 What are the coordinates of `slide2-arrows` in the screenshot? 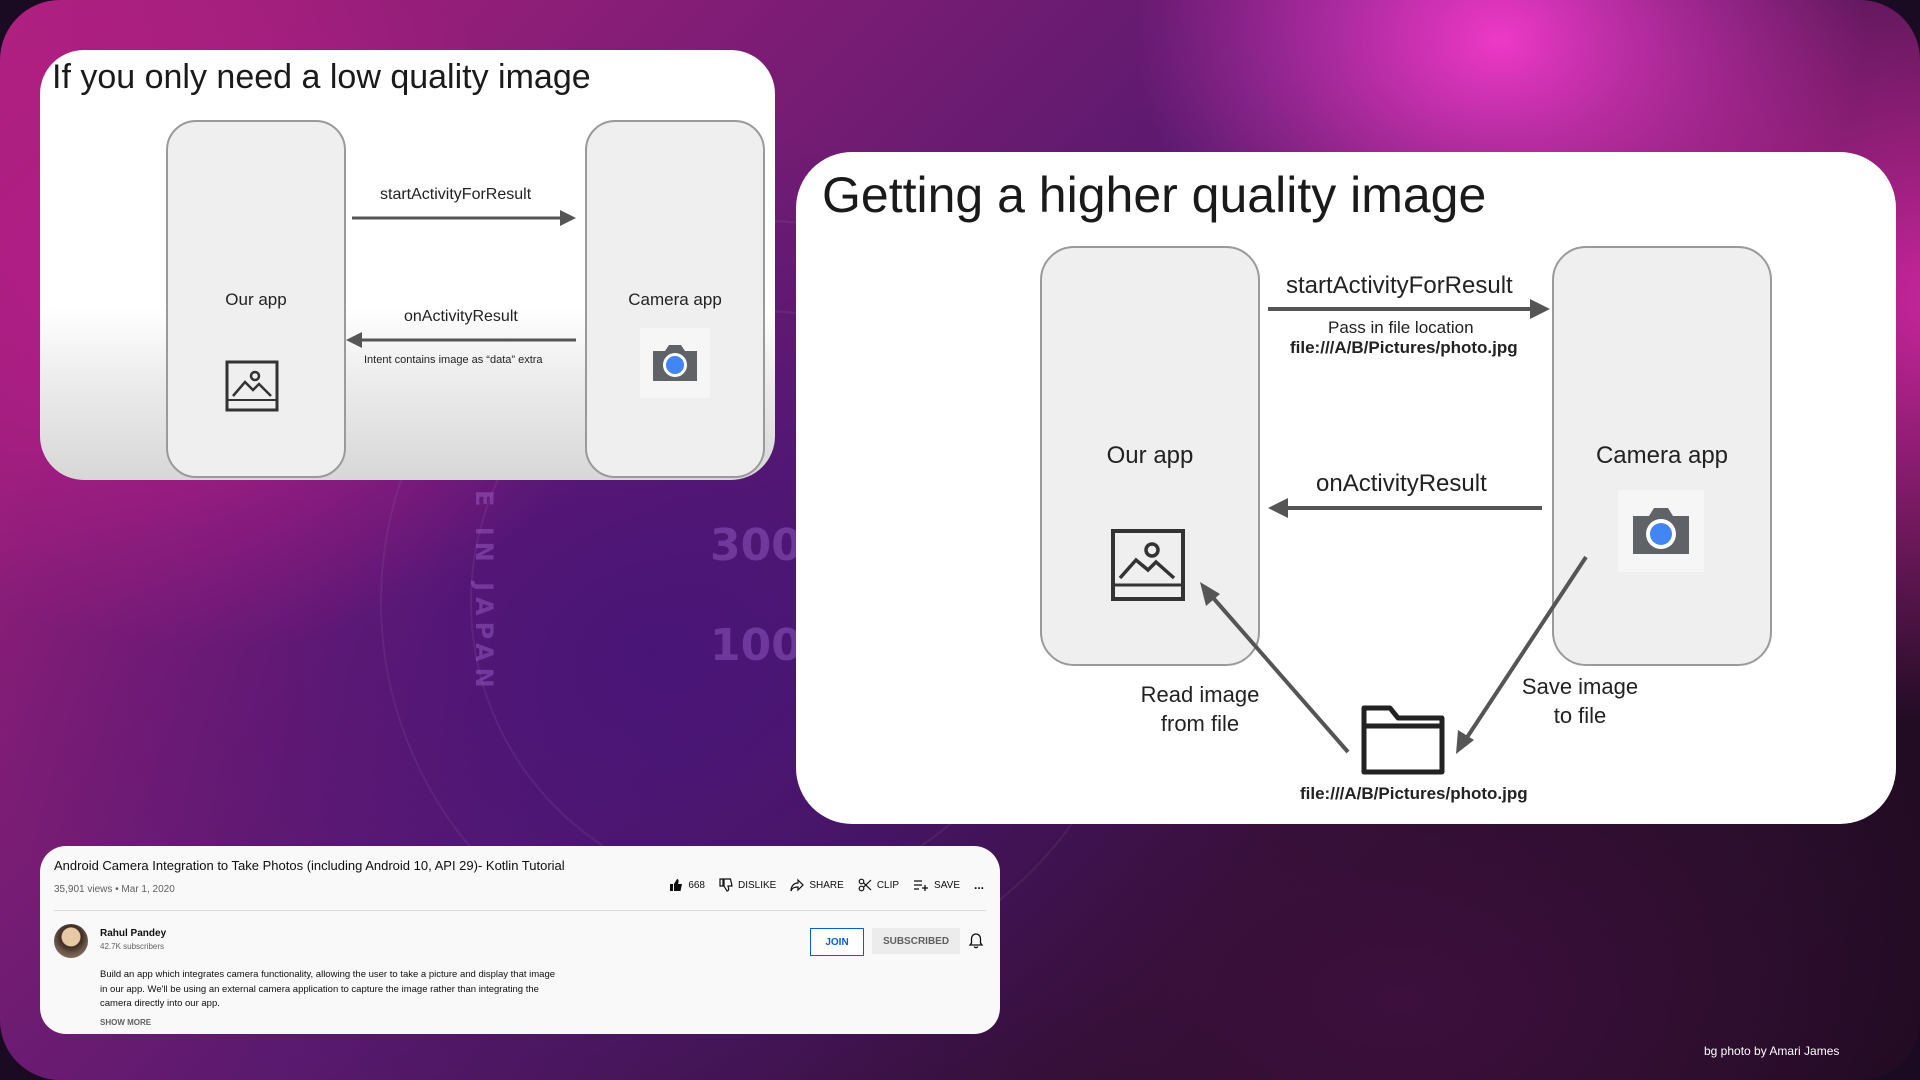 It's located at (1394, 526).